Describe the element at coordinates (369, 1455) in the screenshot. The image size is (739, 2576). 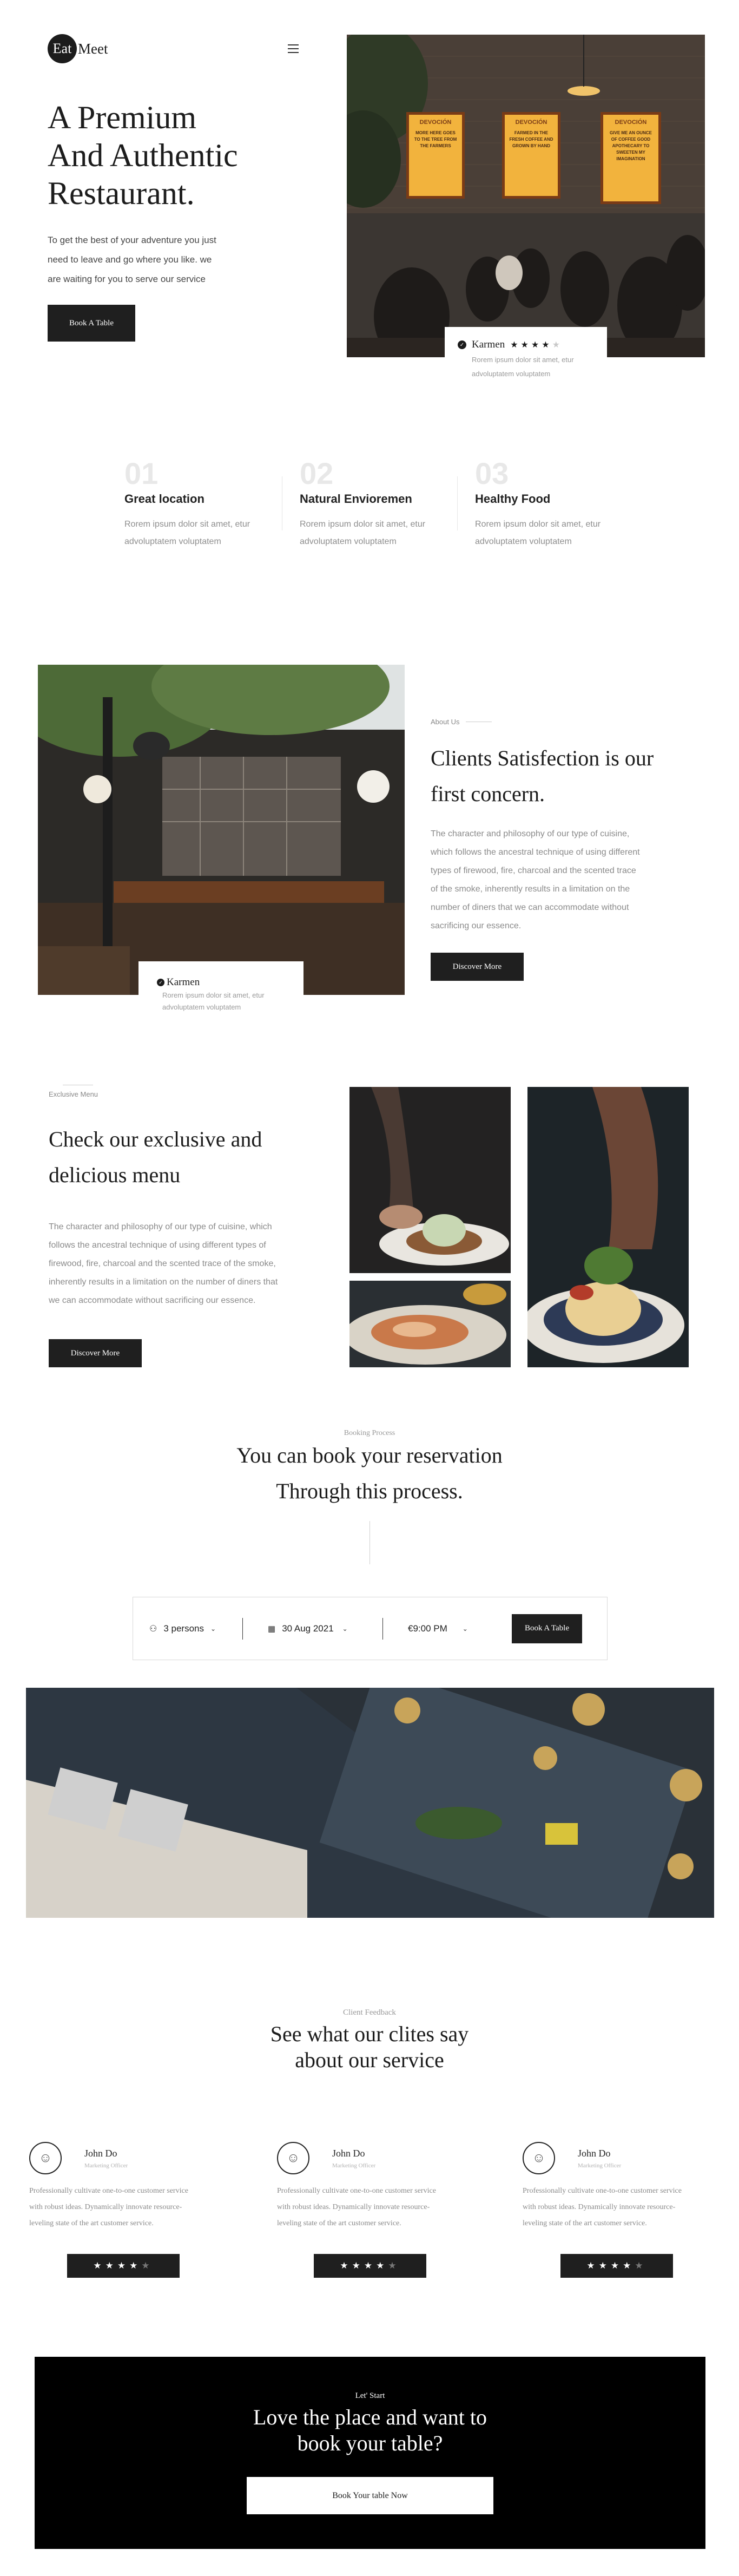
I see `booking-title-line: You can book your reservation` at that location.